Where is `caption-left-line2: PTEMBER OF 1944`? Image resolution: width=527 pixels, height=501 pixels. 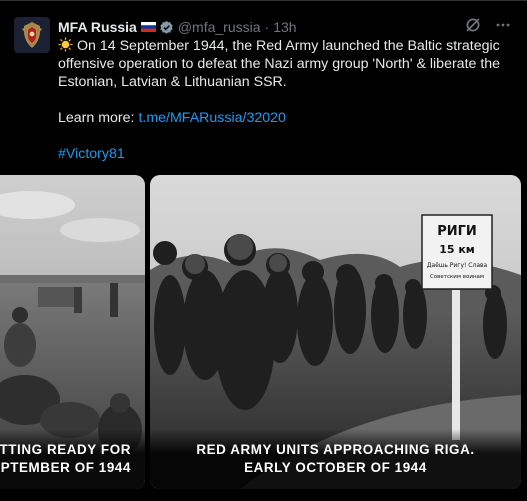 caption-left-line2: PTEMBER OF 1944 is located at coordinates (65, 467).